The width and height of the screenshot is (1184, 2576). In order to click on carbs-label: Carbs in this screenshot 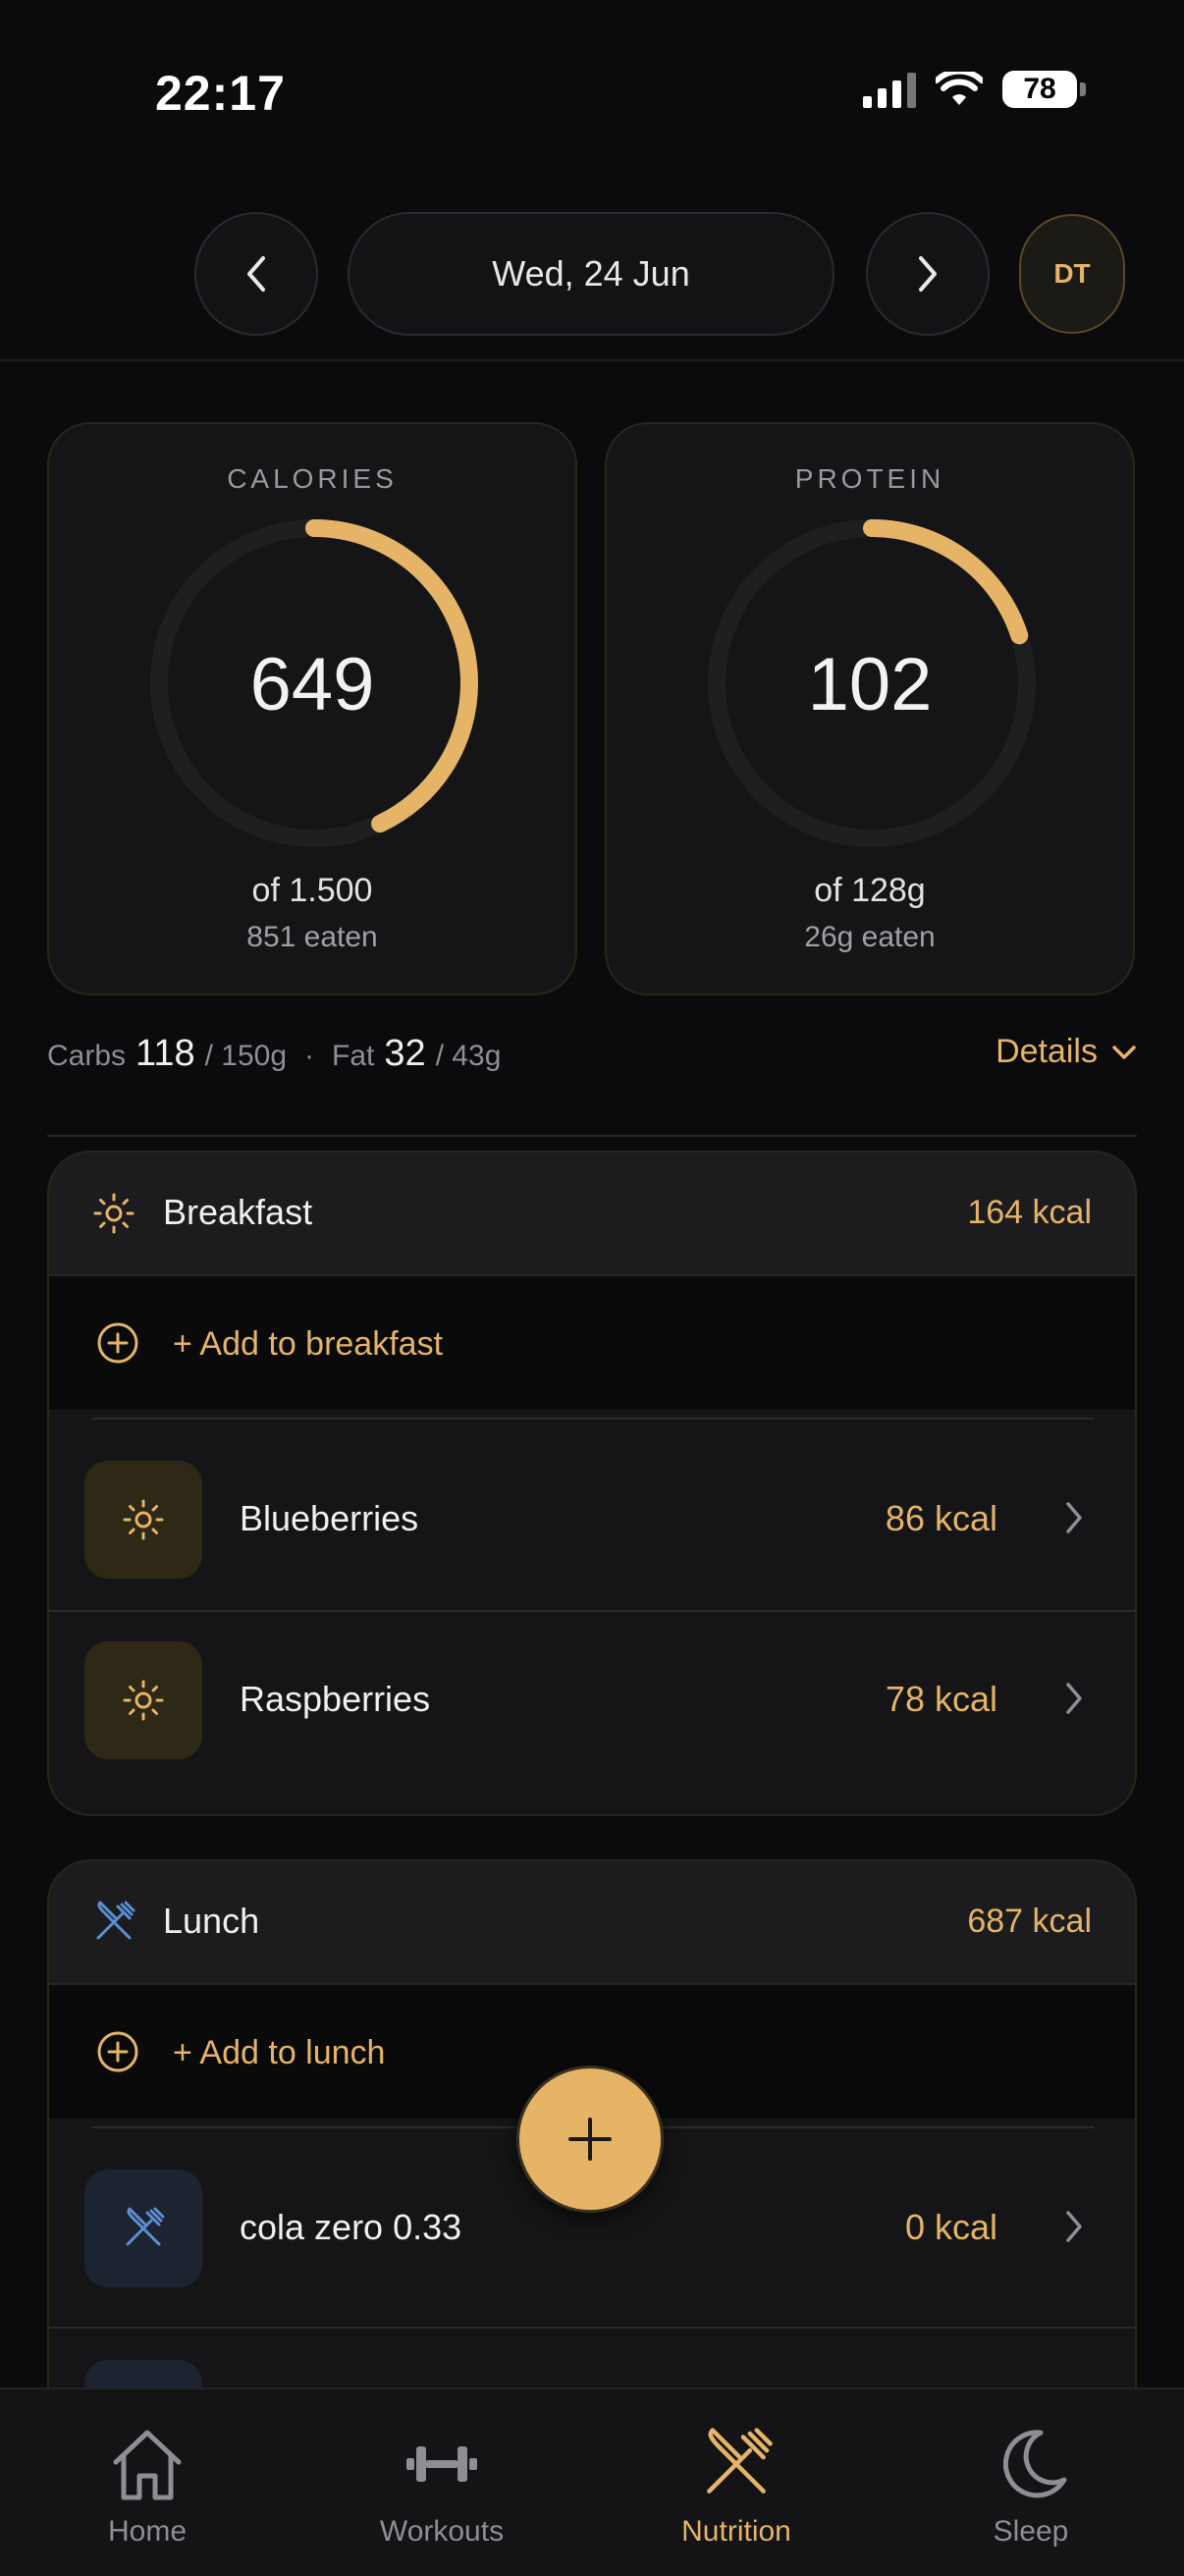, I will do `click(87, 1056)`.